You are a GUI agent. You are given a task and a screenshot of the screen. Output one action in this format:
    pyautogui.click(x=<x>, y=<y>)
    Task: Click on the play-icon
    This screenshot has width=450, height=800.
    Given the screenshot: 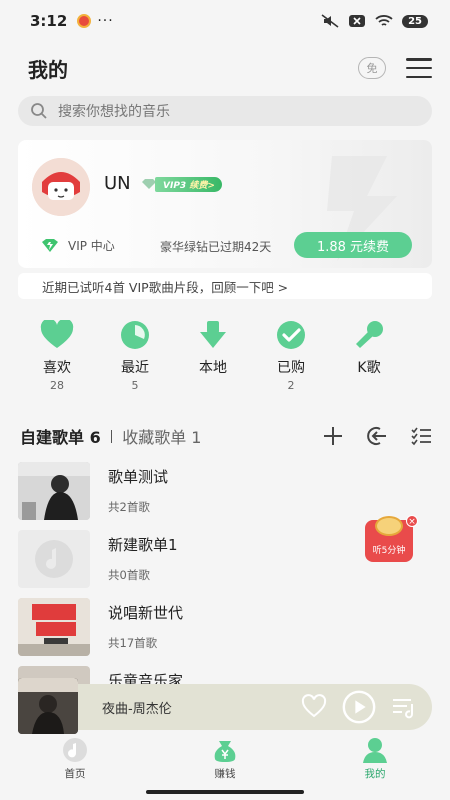 What is the action you would take?
    pyautogui.click(x=359, y=707)
    